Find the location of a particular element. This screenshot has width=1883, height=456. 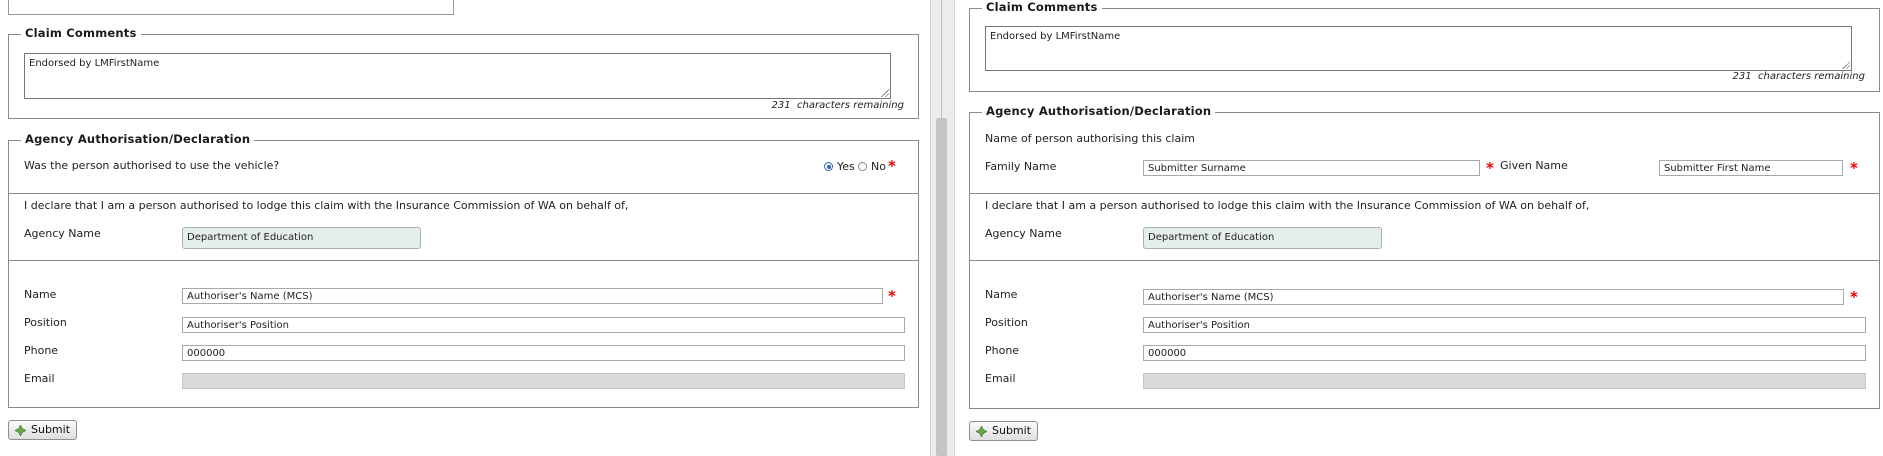

family-name-input: Submitter Surname is located at coordinates (1311, 168).